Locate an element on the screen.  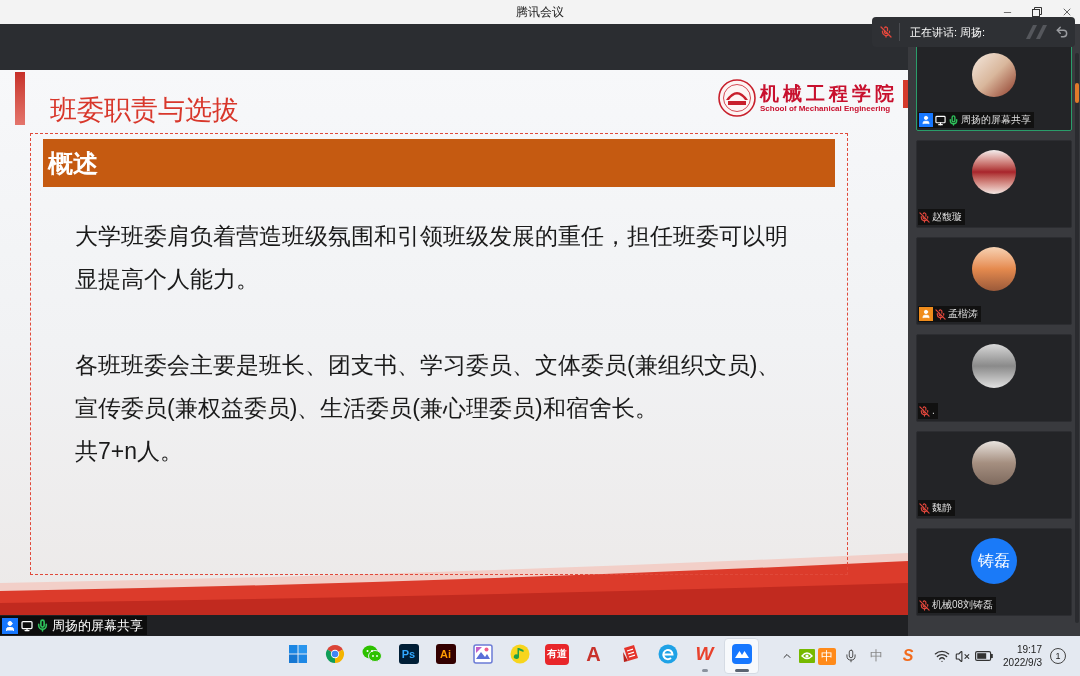
participant-name: 赵馥璇 is located at coordinates (947, 217).